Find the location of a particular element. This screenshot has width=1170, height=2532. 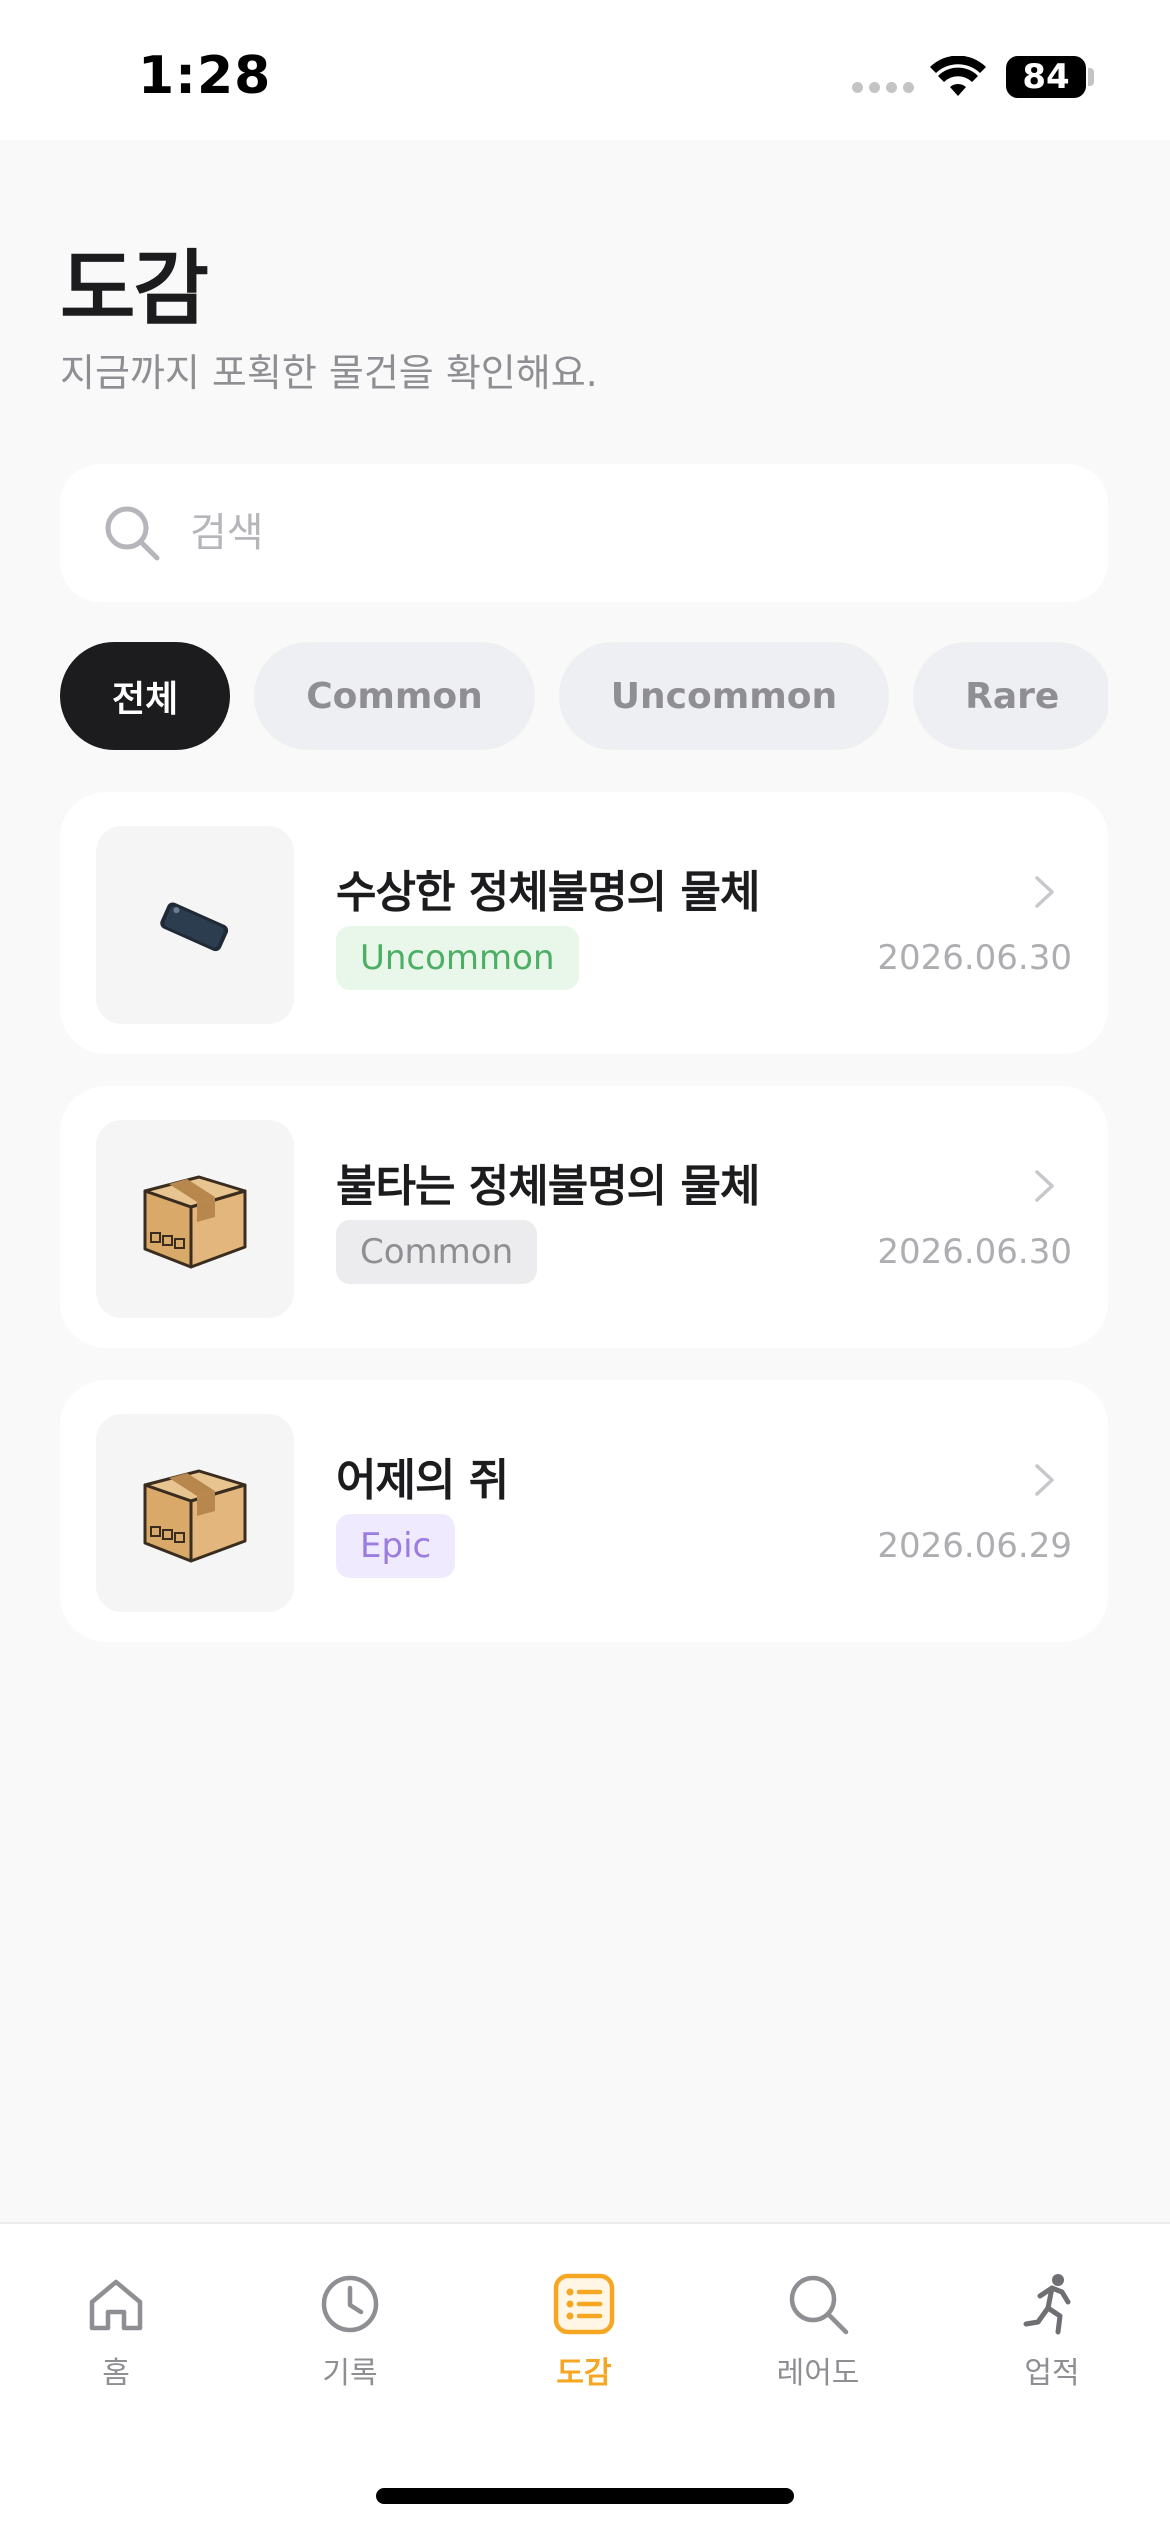

item-name: 불타는 정체불명의 물체 is located at coordinates (548, 1186).